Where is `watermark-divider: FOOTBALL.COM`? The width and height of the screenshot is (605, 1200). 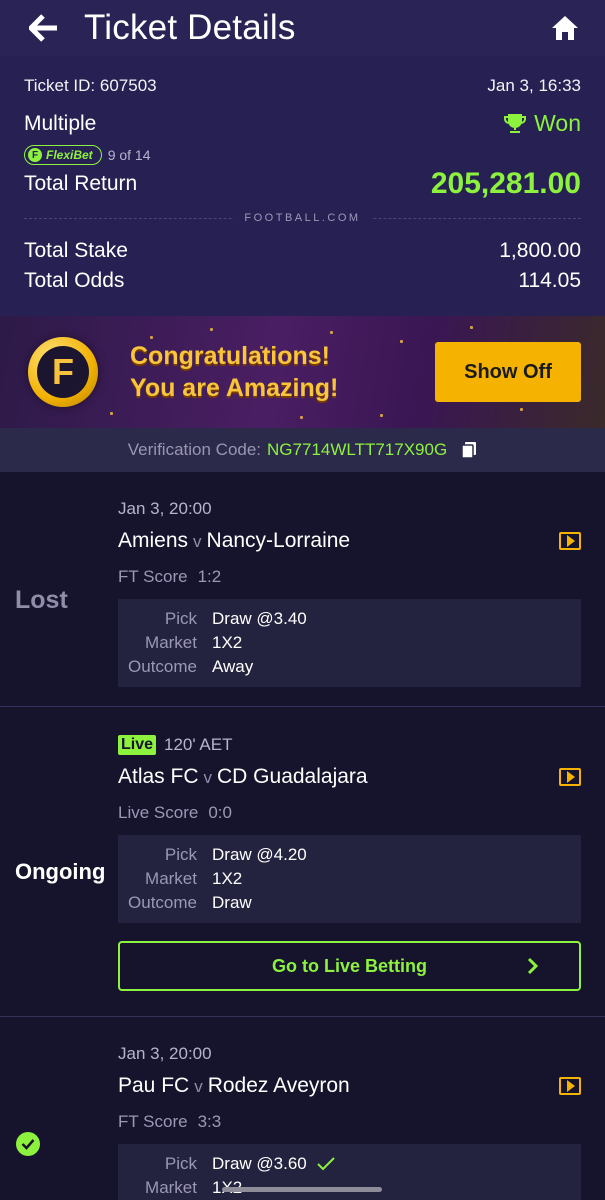
watermark-divider: FOOTBALL.COM is located at coordinates (302, 218).